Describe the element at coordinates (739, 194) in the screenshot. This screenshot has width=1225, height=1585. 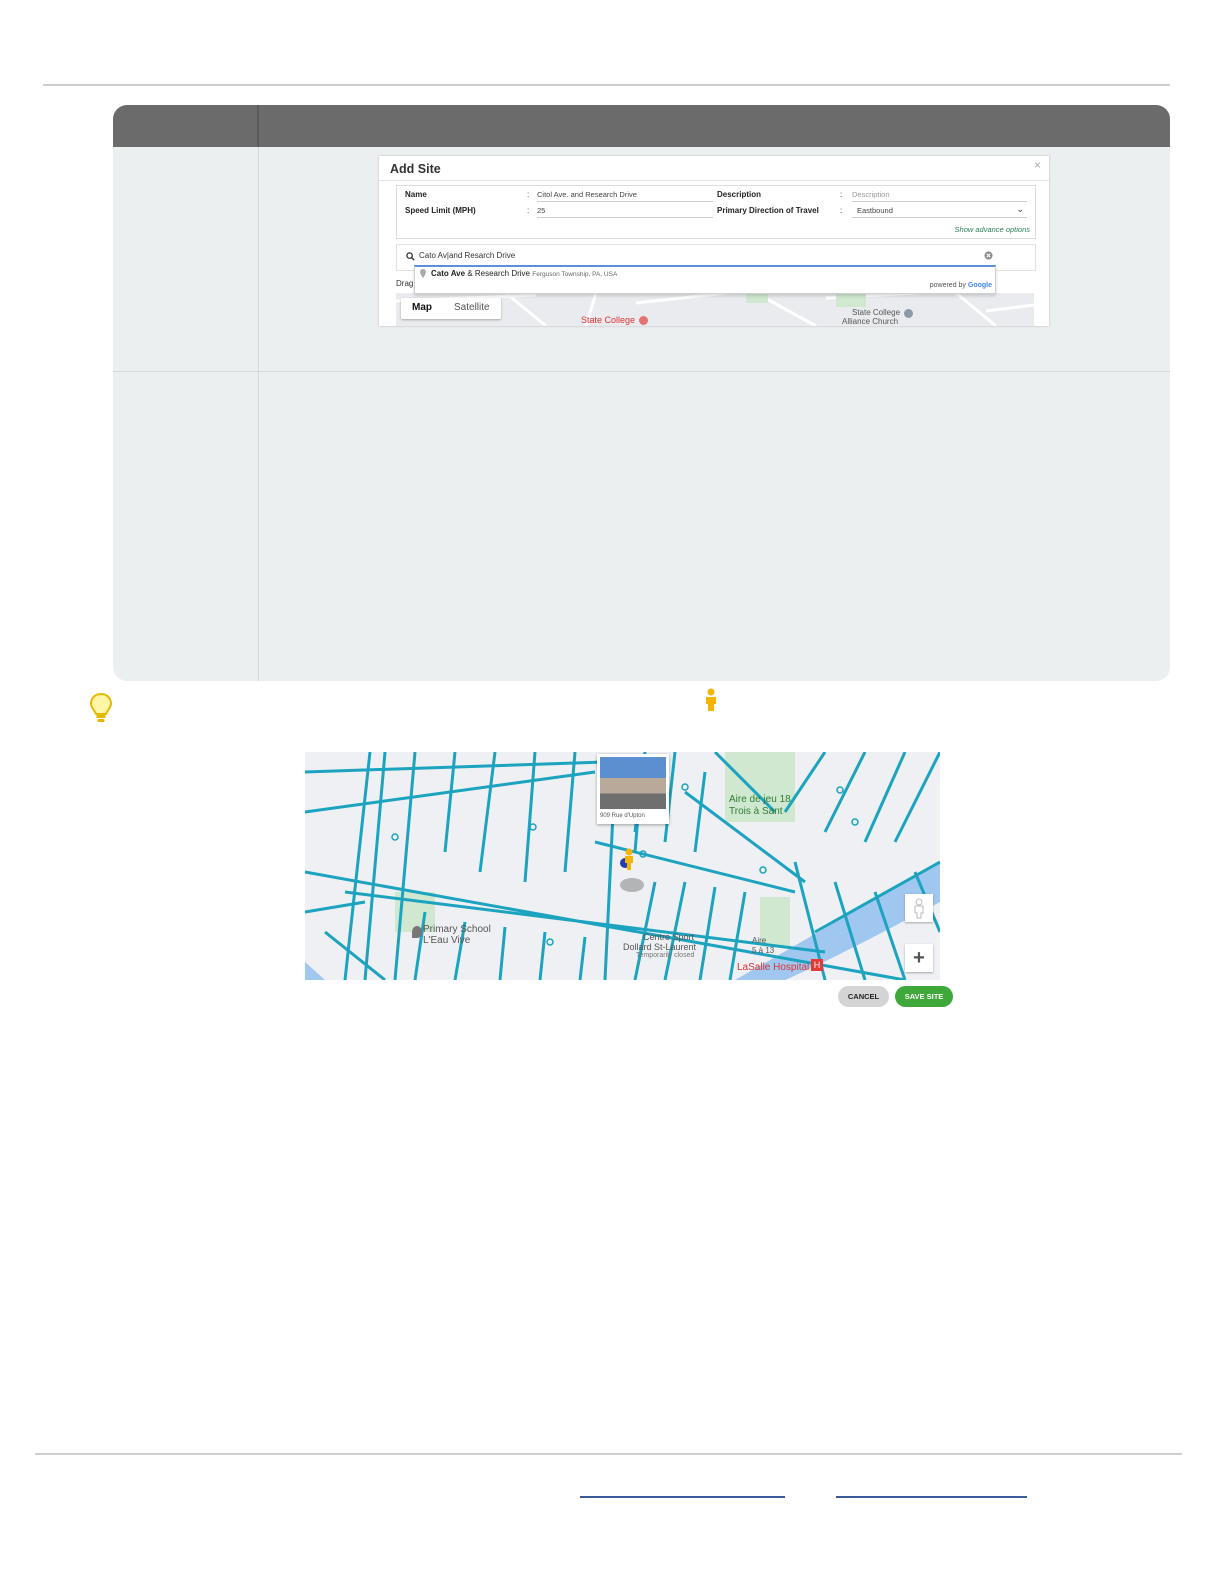
I see `description-label: Description` at that location.